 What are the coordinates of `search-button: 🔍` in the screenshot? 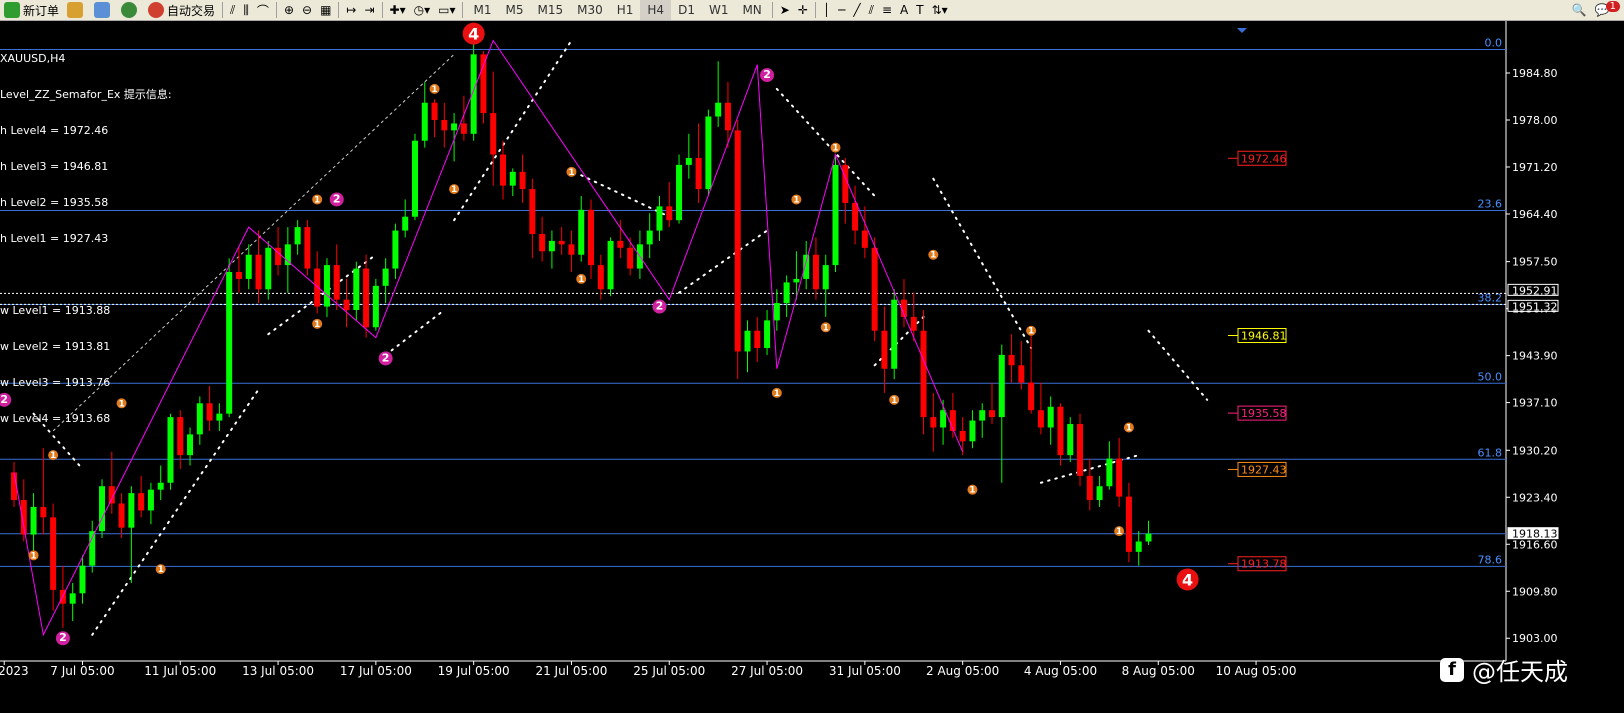 It's located at (1579, 10).